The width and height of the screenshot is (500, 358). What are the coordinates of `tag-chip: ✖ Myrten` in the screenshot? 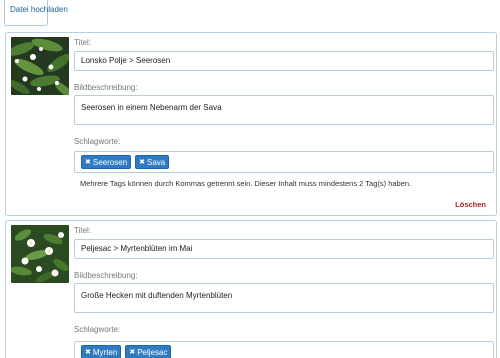 It's located at (101, 351).